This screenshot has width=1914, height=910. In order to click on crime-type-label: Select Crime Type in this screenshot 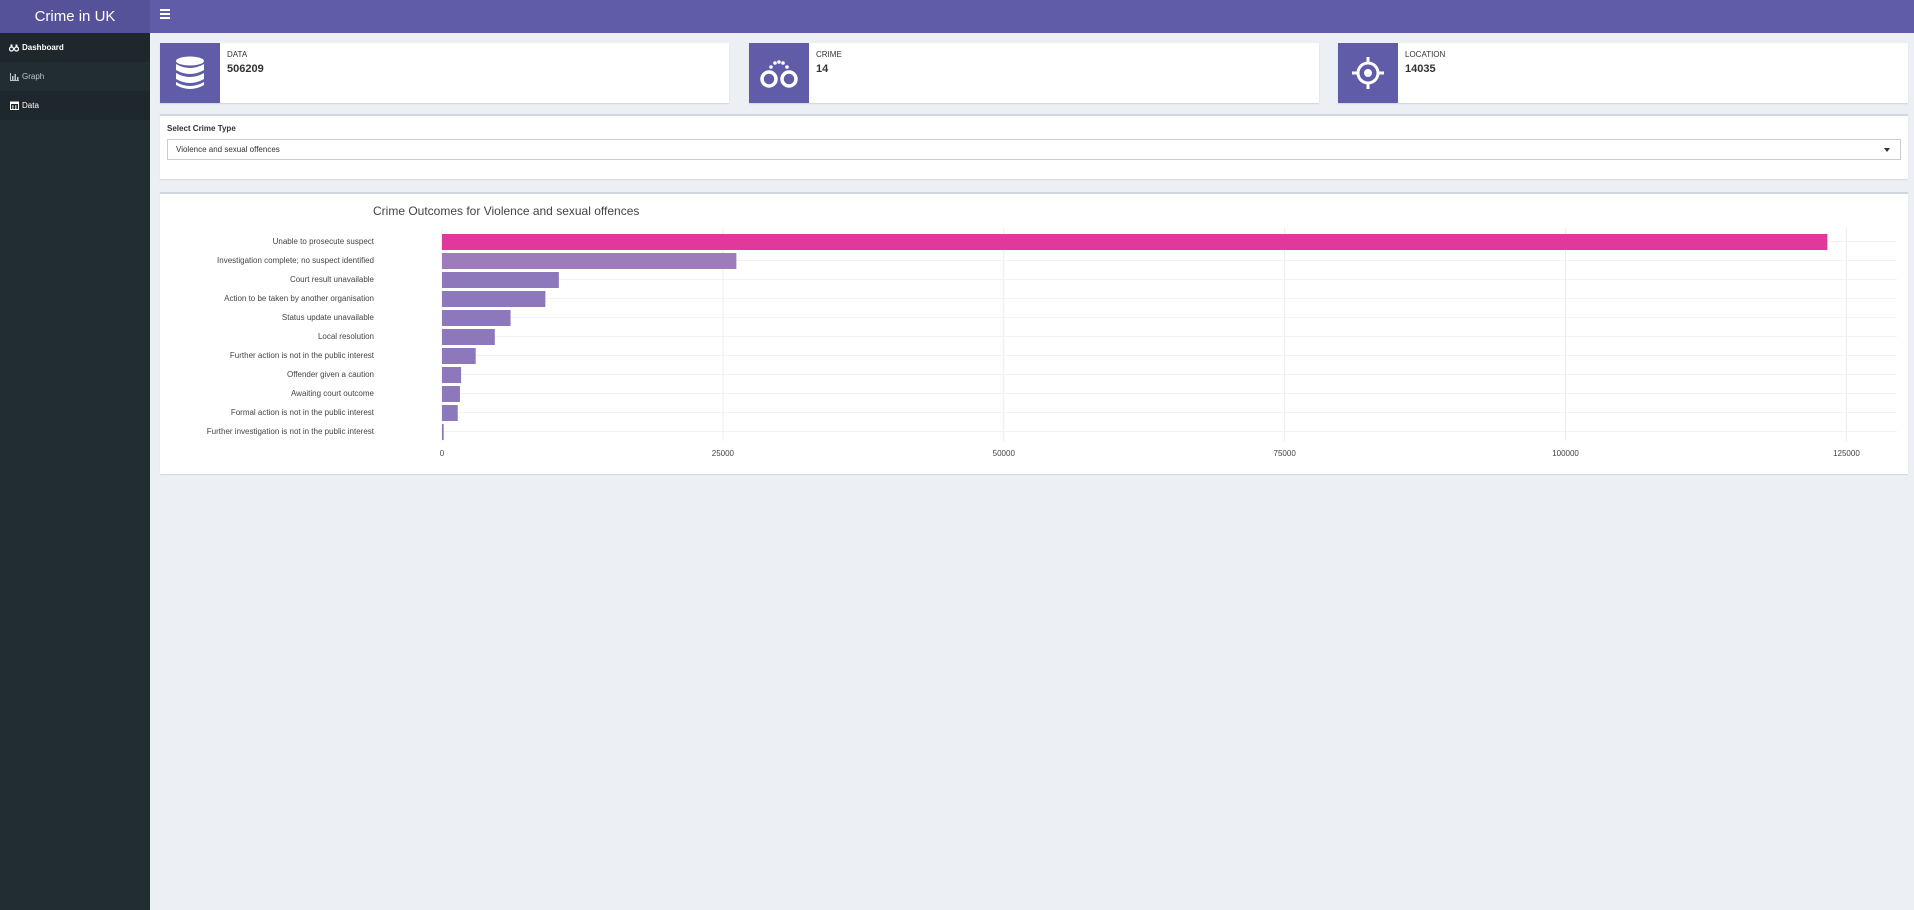, I will do `click(201, 128)`.